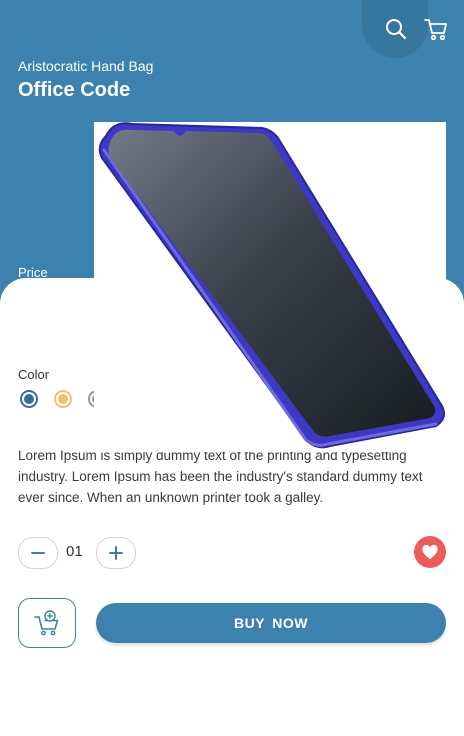 This screenshot has width=464, height=736. I want to click on cart-plus-icon, so click(46, 623).